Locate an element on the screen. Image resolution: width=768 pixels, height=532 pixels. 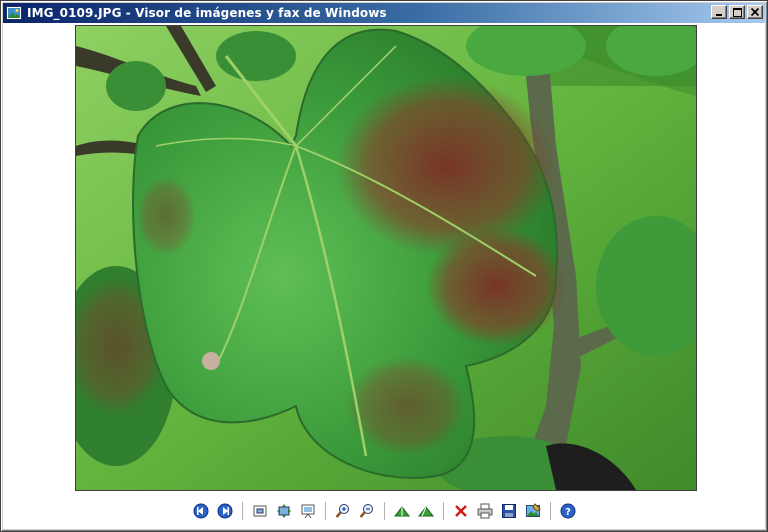
title-buttons is located at coordinates (736, 12).